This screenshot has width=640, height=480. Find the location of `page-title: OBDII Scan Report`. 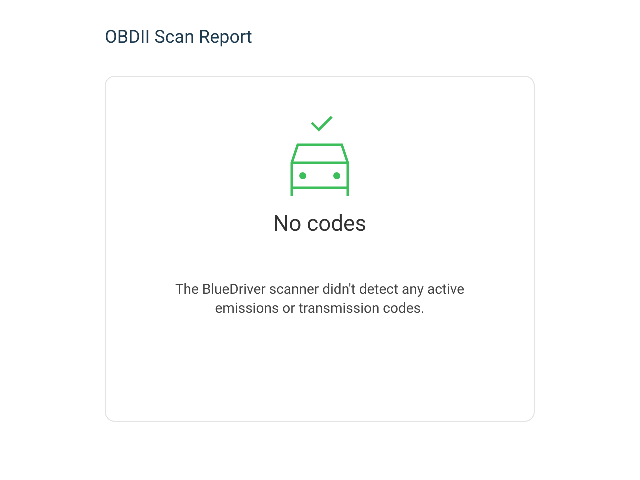

page-title: OBDII Scan Report is located at coordinates (179, 38).